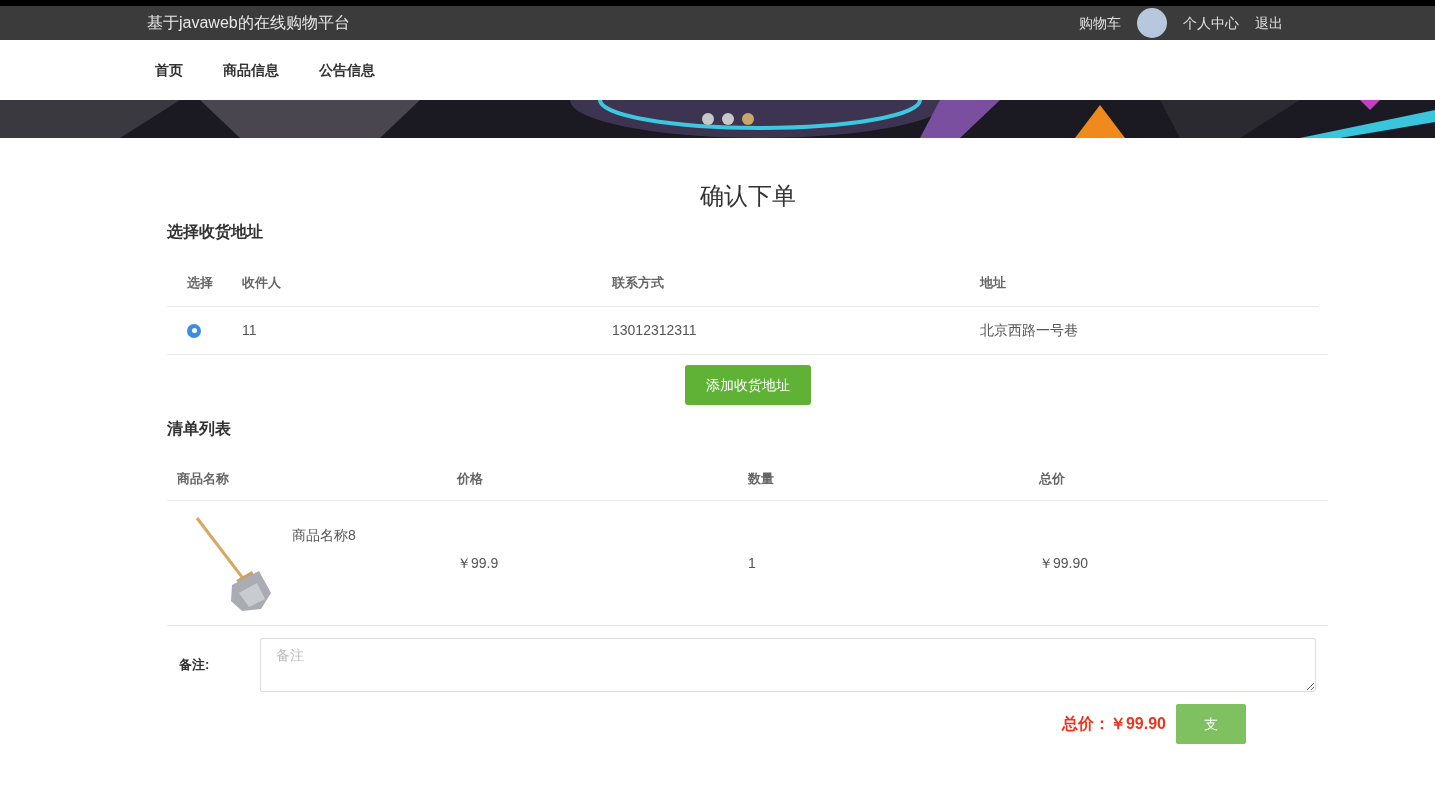 Image resolution: width=1435 pixels, height=802 pixels. I want to click on table-cell-text: 13012312311, so click(655, 330).